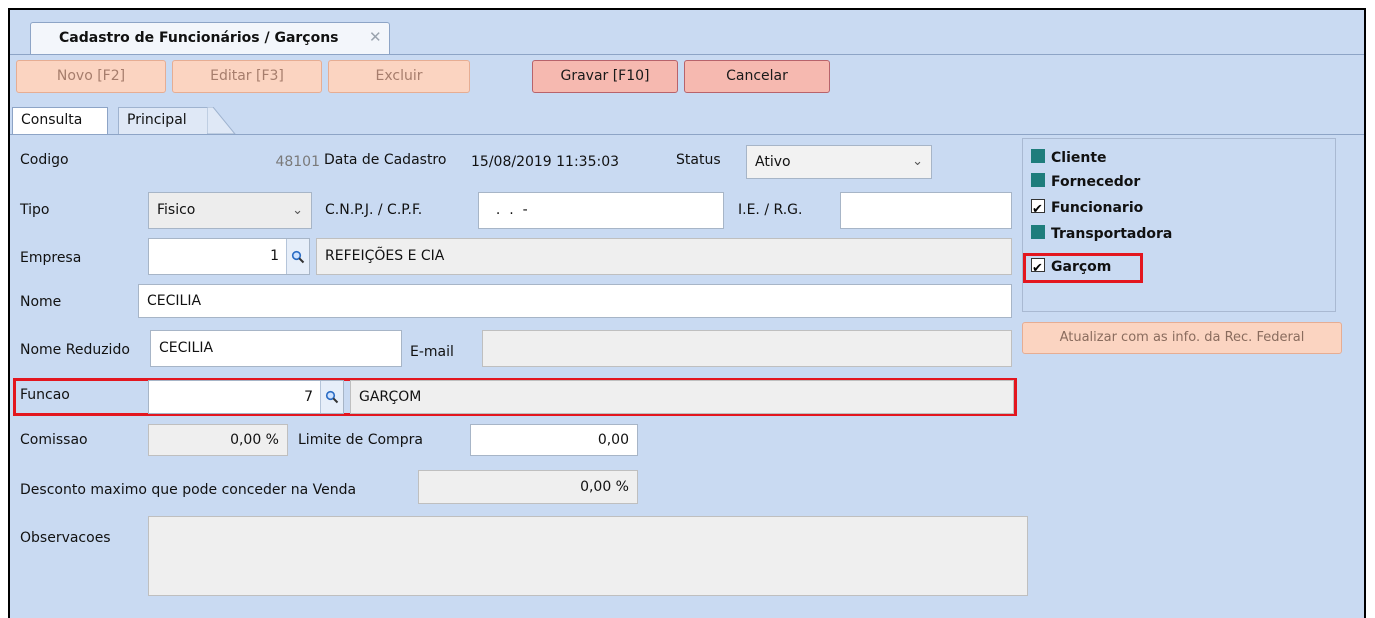 This screenshot has width=1375, height=618. Describe the element at coordinates (222, 121) in the screenshot. I see `tab-slant` at that location.